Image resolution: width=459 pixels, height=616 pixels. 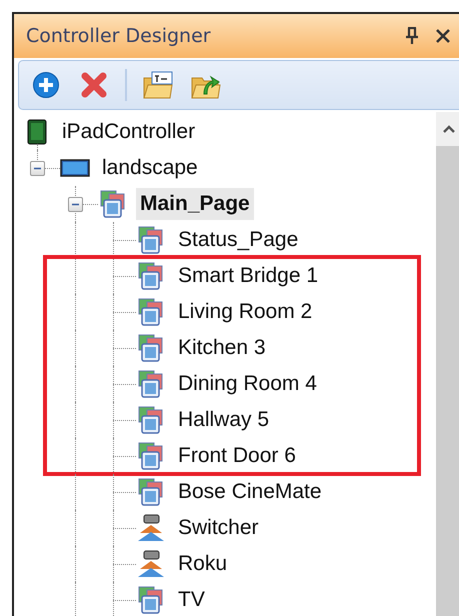 I want to click on panel-title: Controller Designer, so click(x=119, y=36).